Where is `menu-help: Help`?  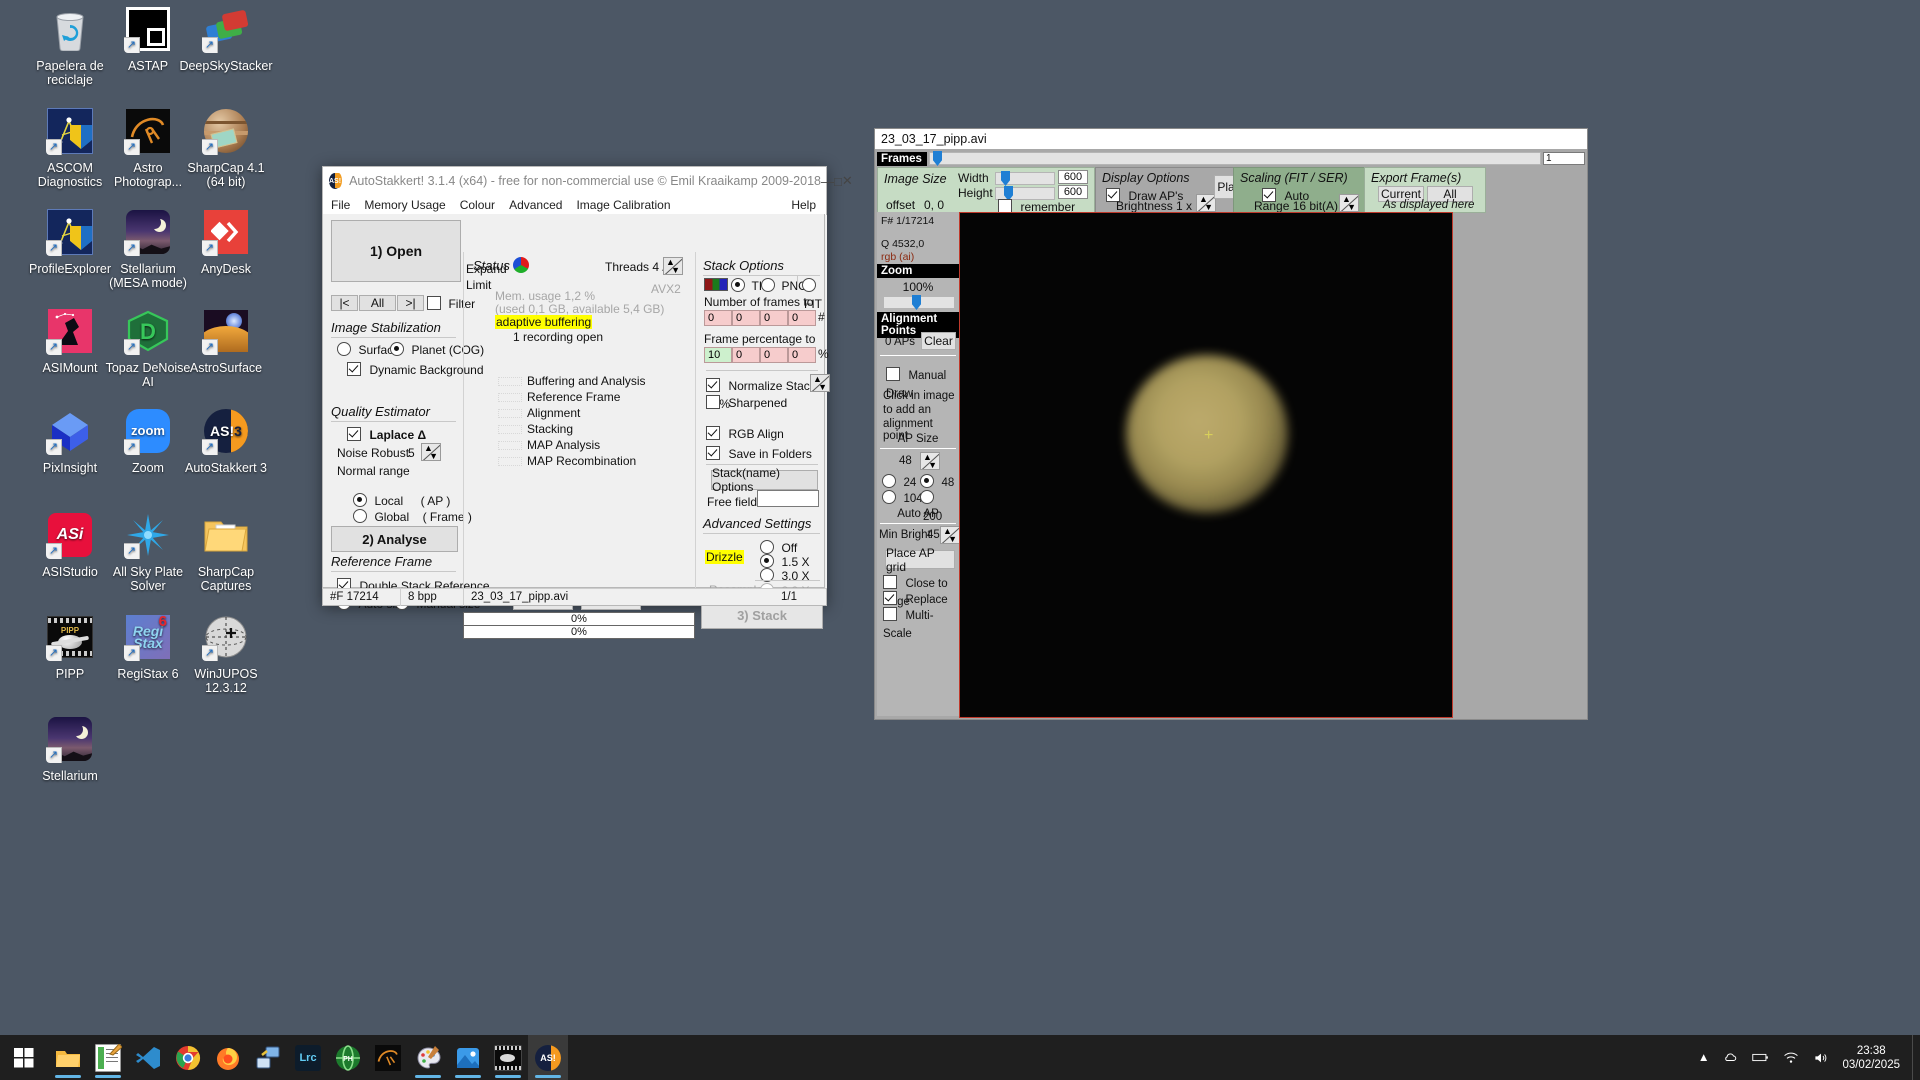 menu-help: Help is located at coordinates (803, 205).